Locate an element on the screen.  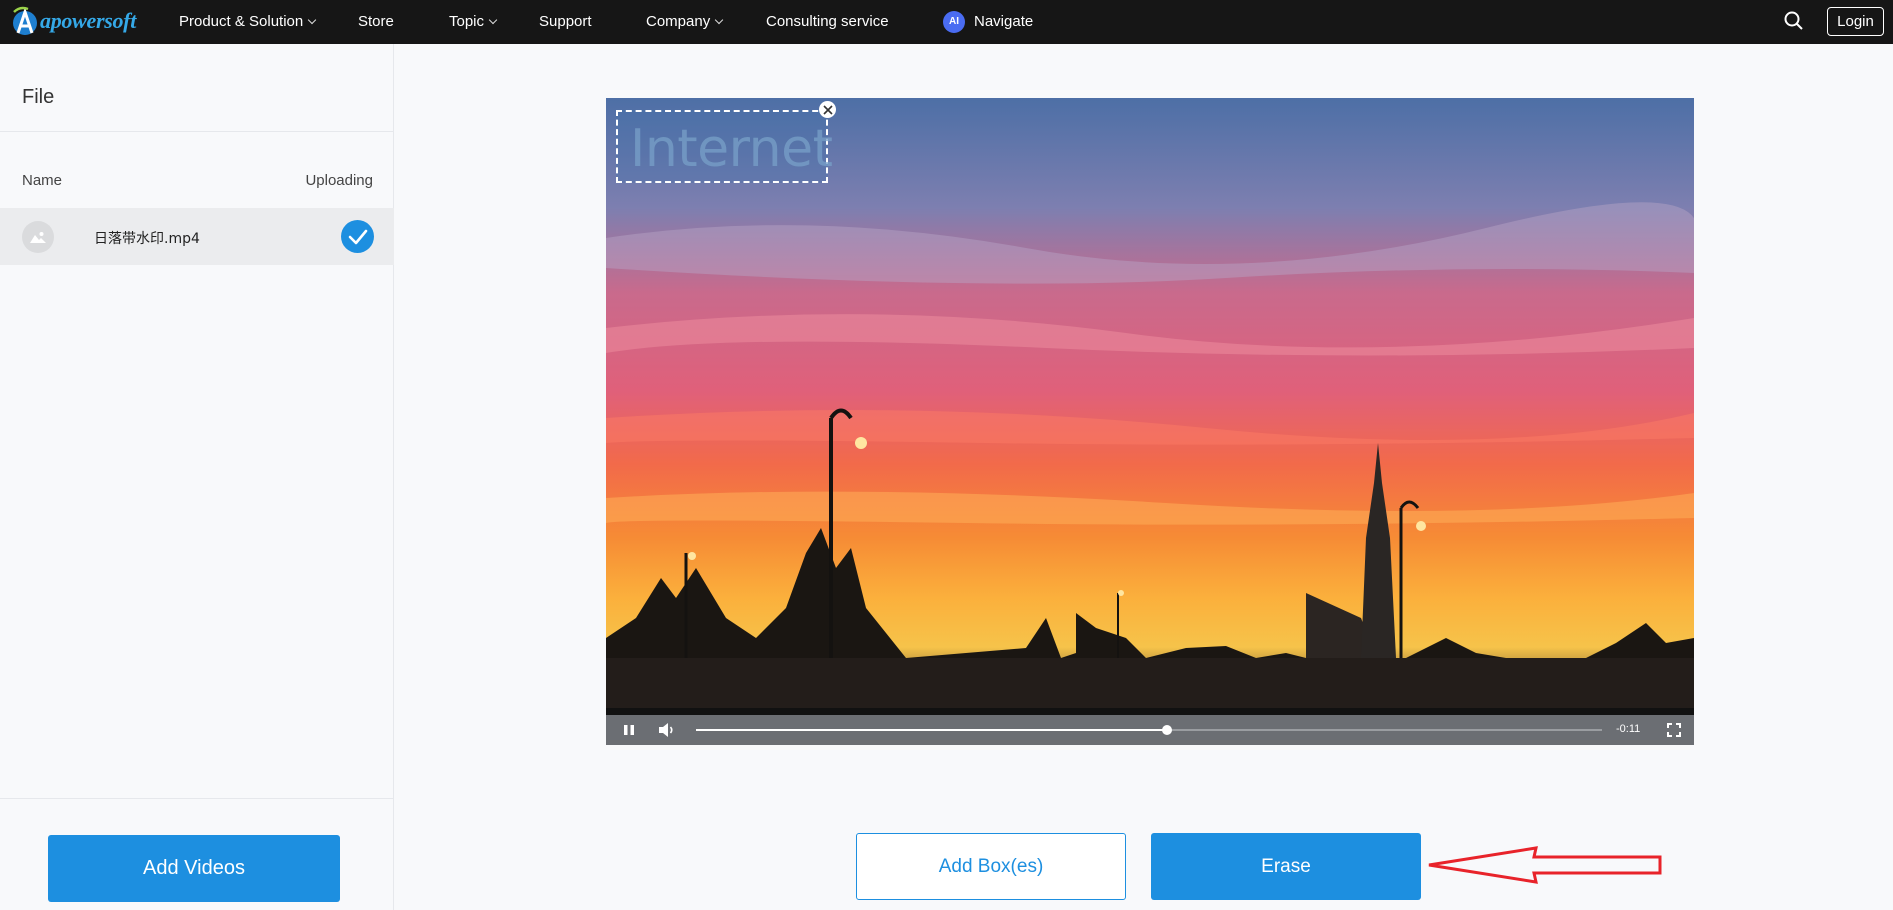
nav-topic: Topic is located at coordinates (473, 22).